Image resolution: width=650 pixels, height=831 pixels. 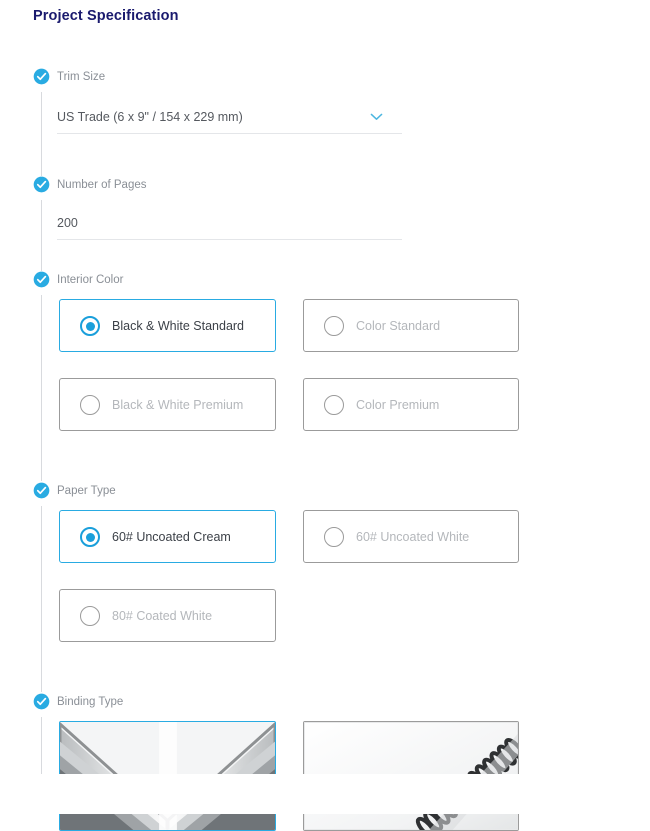 What do you see at coordinates (229, 225) in the screenshot?
I see `number-of-pages-input: 200` at bounding box center [229, 225].